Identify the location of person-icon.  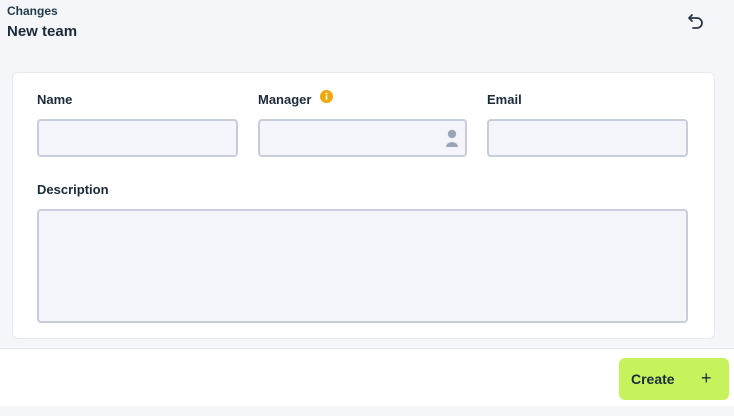
(452, 138).